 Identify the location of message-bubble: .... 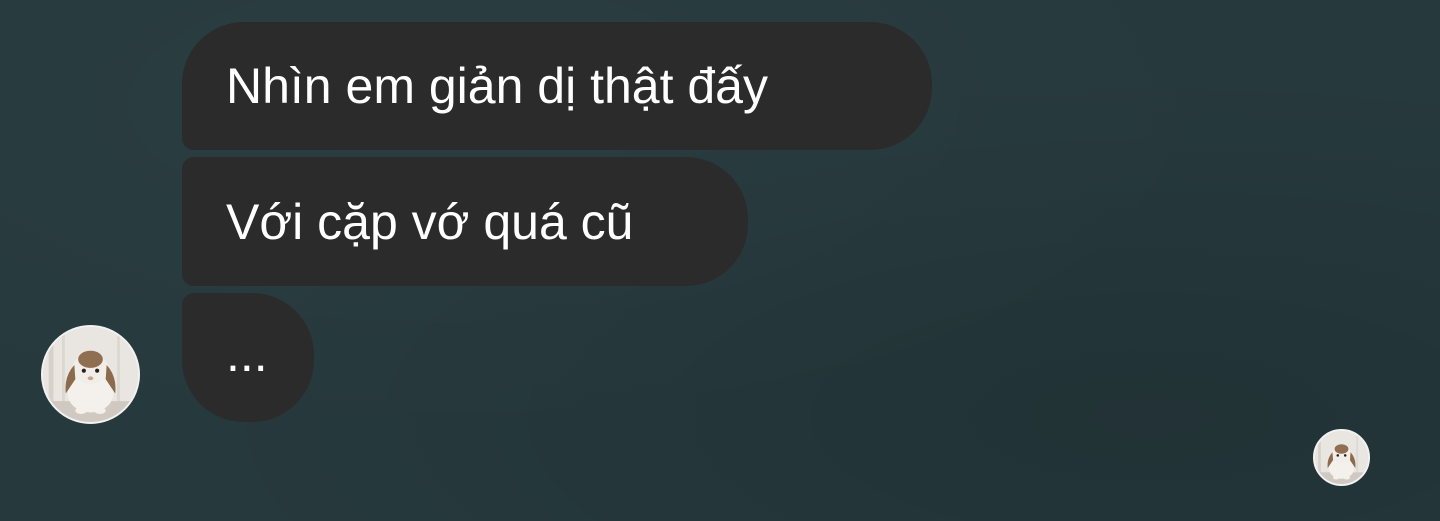
(248, 357).